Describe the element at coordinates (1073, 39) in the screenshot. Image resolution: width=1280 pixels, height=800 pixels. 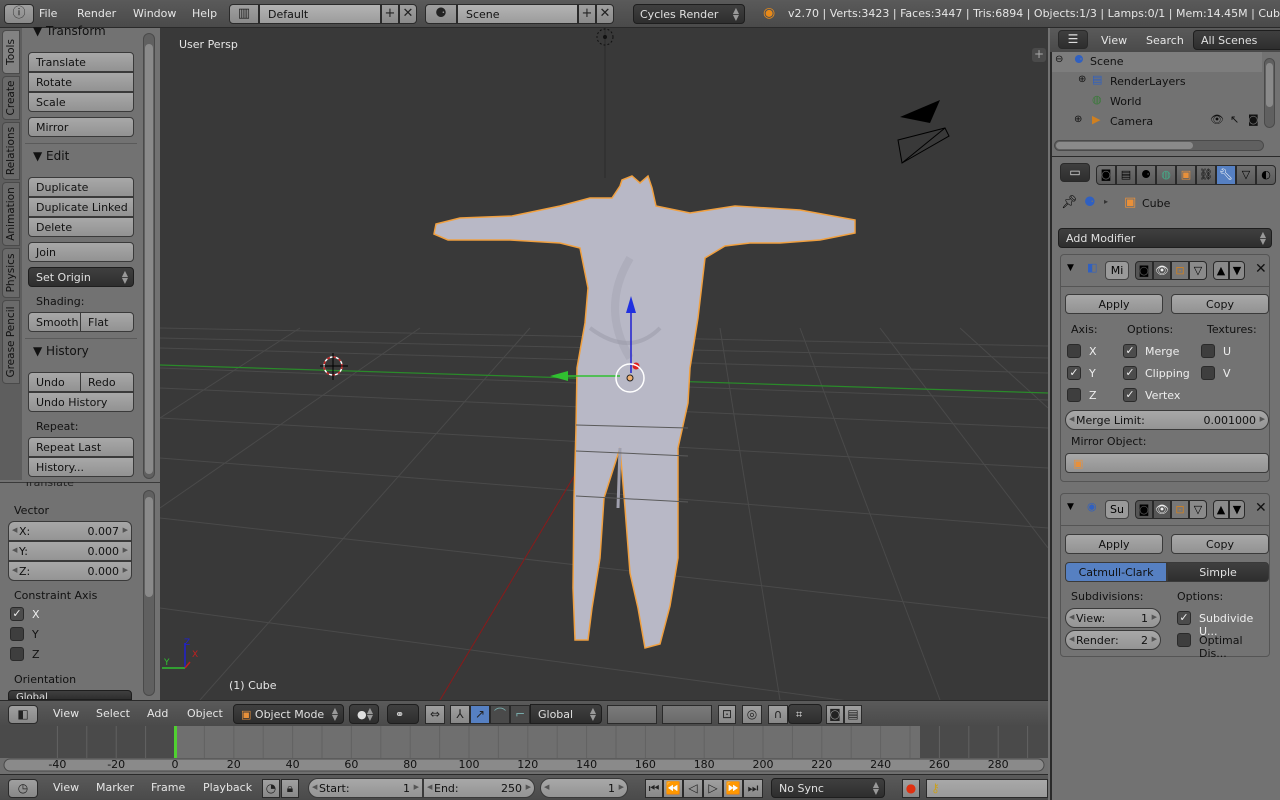
I see `editor-type-outliner-icon: ☰` at that location.